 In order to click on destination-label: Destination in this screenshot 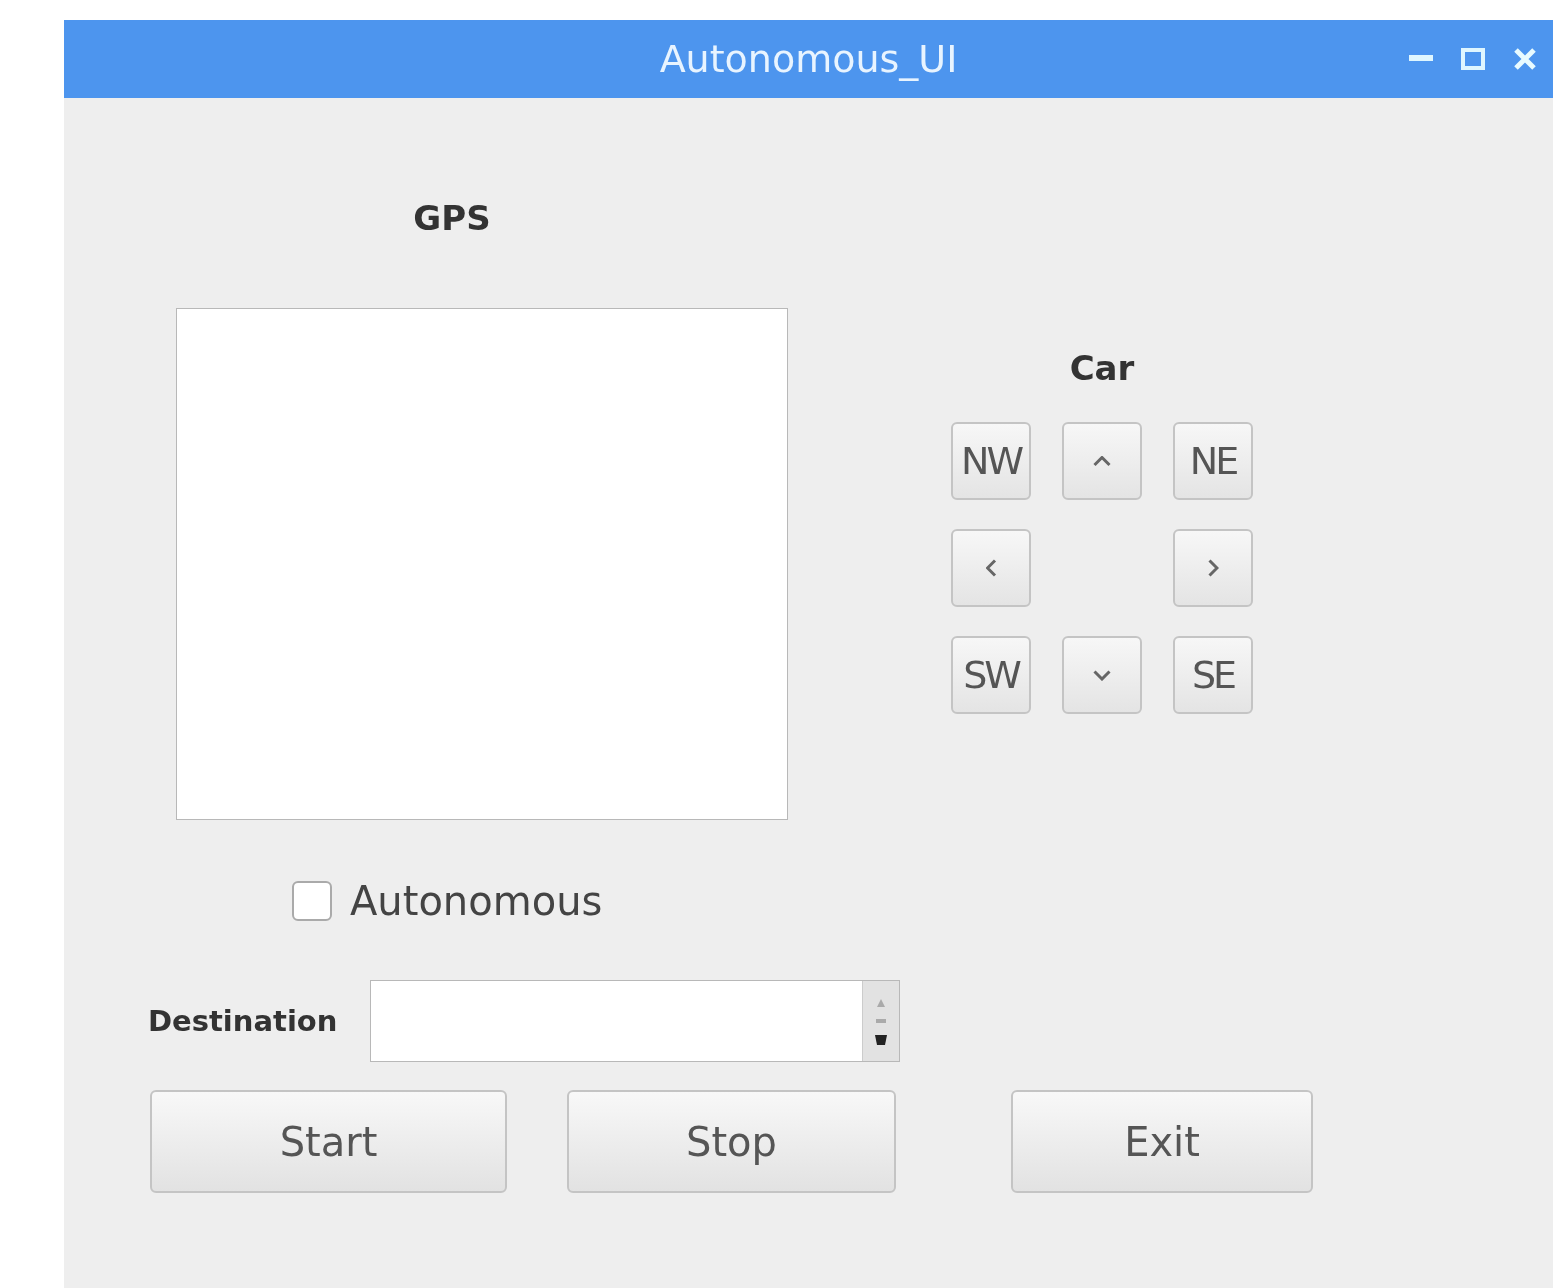, I will do `click(243, 1021)`.